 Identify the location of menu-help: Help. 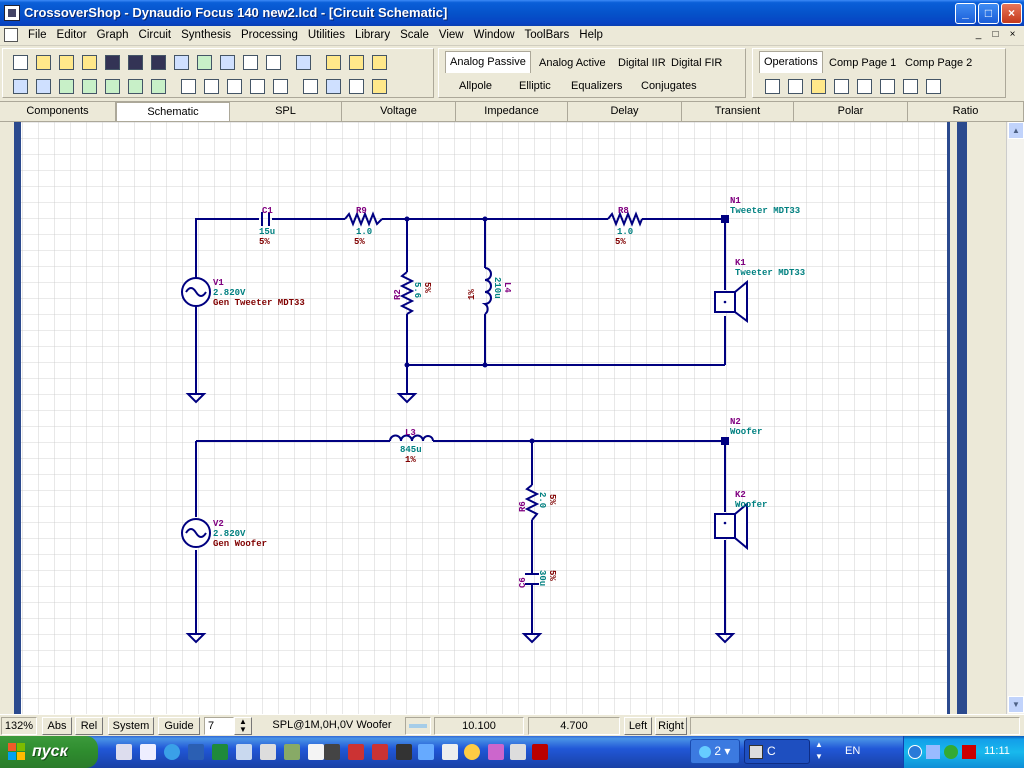
(592, 36).